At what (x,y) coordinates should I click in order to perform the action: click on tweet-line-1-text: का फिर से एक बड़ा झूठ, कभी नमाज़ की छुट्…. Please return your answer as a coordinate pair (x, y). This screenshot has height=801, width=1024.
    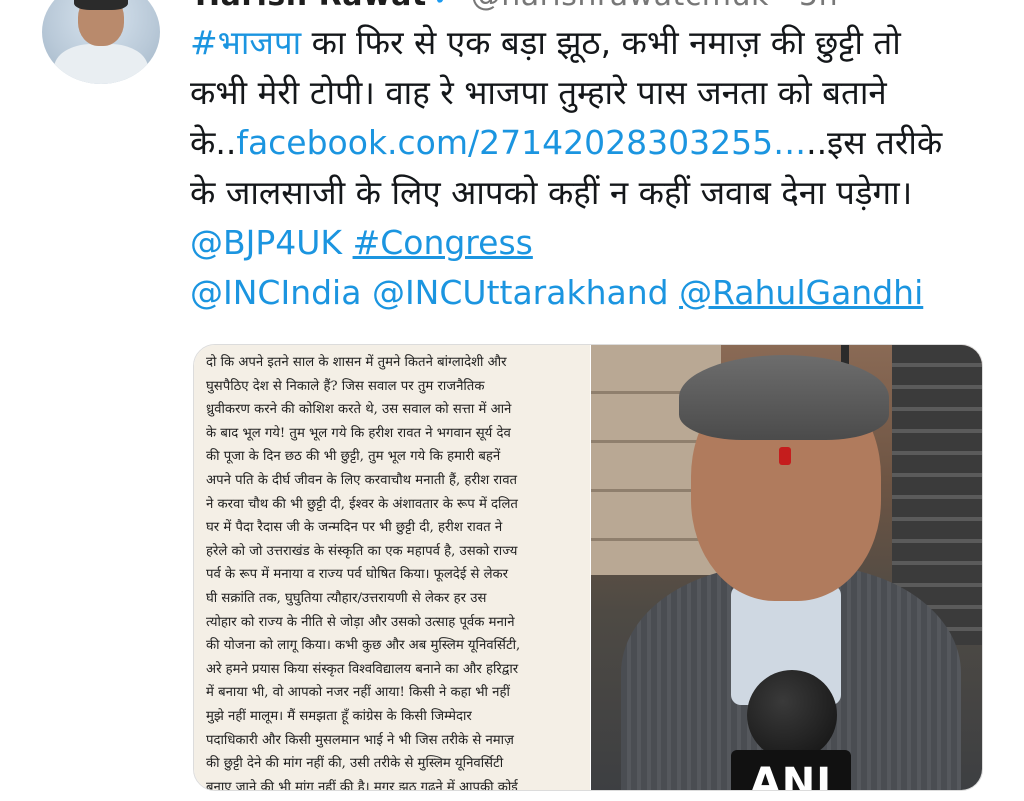
    Looking at the image, I should click on (601, 42).